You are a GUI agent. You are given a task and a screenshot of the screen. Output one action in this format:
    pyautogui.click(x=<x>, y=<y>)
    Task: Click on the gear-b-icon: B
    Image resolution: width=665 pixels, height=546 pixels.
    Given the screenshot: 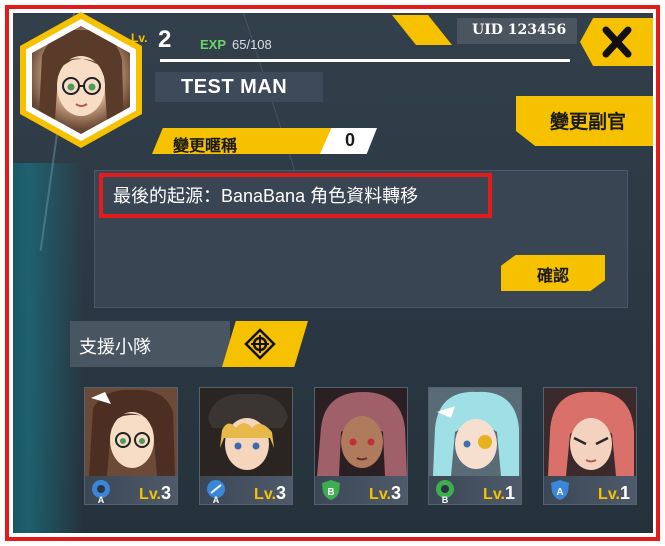 What is the action you would take?
    pyautogui.click(x=445, y=492)
    